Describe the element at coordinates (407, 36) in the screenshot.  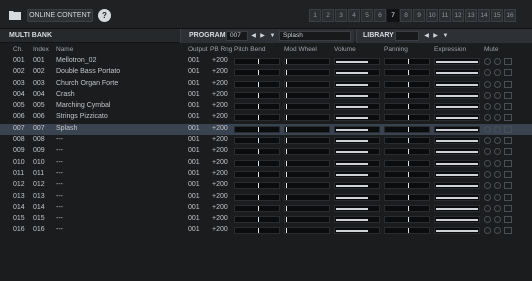
I see `library-field` at that location.